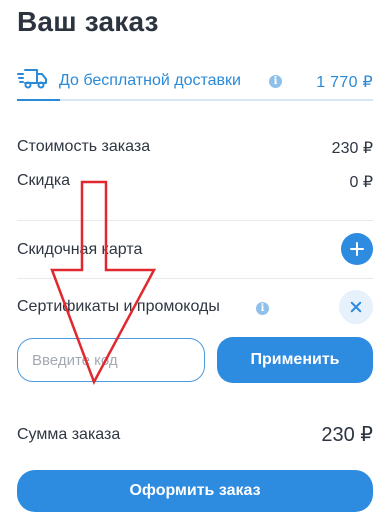 The image size is (390, 530). Describe the element at coordinates (69, 434) in the screenshot. I see `total-label: Сумма заказа` at that location.